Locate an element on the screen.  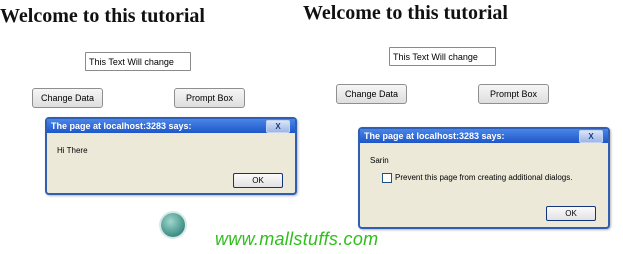
text-input-right: This Text Will change is located at coordinates (442, 56).